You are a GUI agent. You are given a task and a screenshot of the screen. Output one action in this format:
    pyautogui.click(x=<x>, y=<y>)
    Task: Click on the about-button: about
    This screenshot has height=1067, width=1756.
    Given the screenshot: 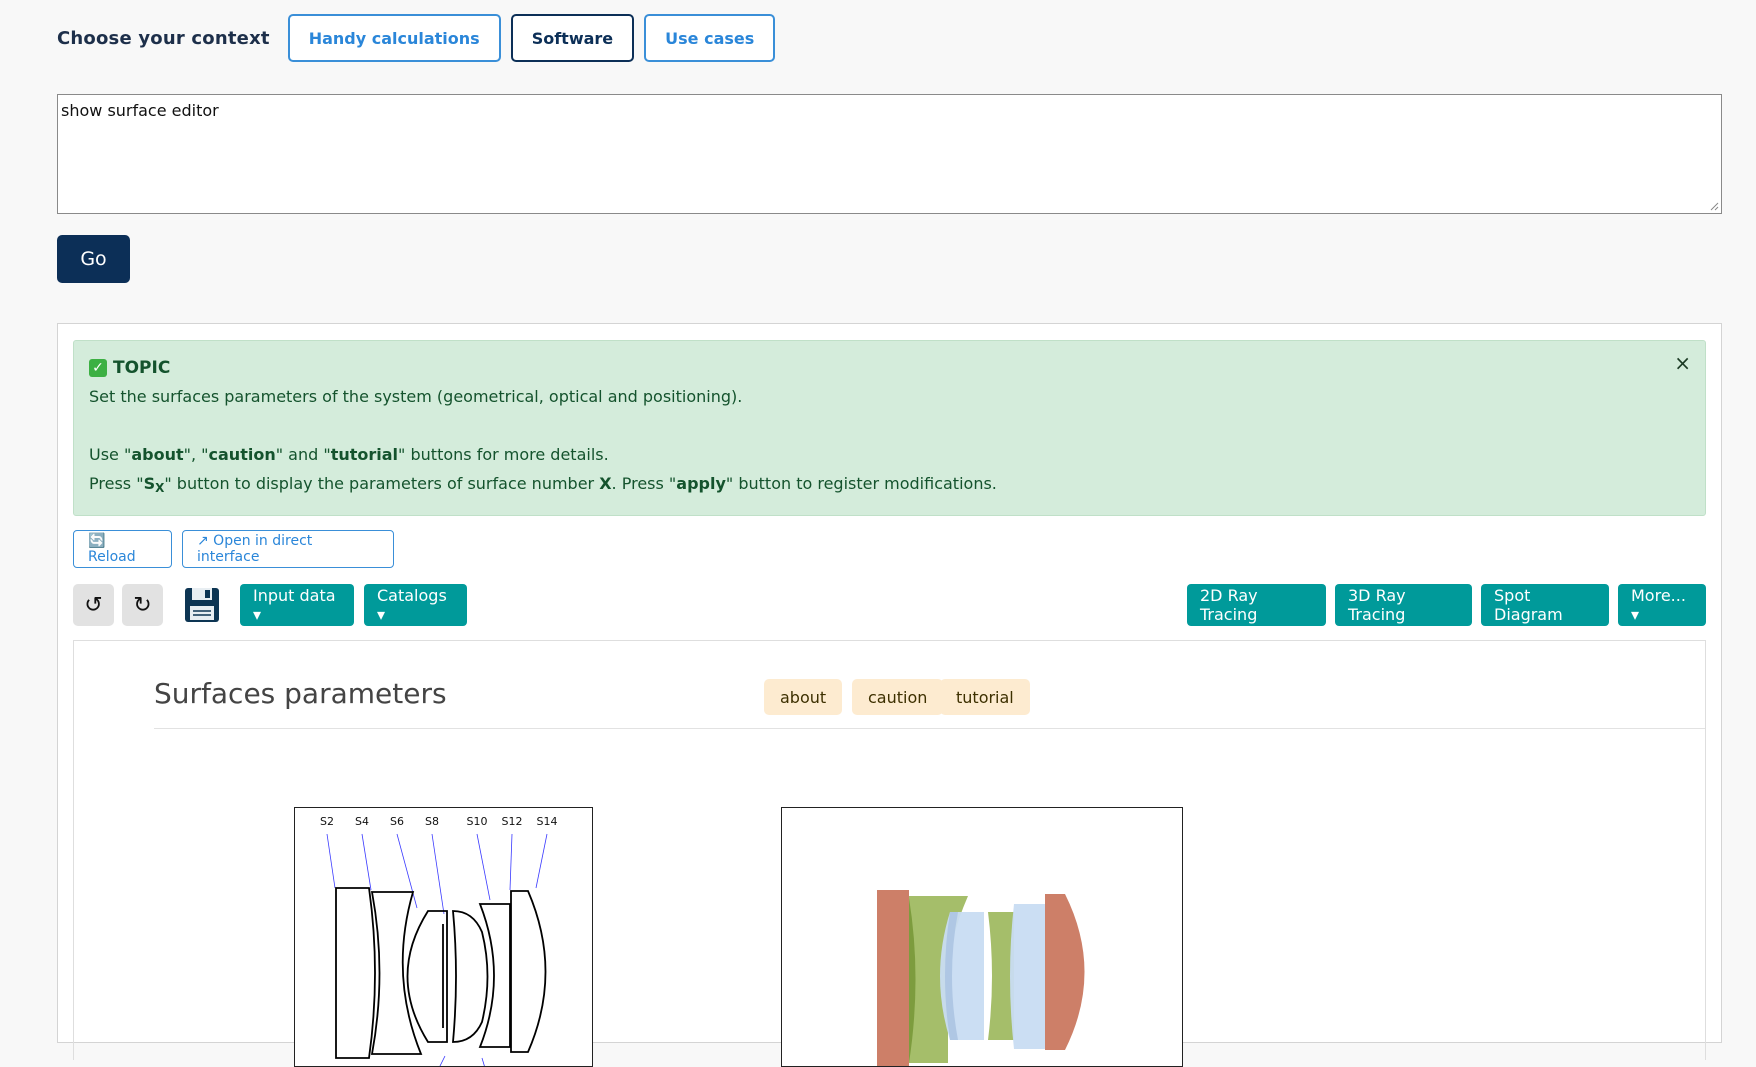 What is the action you would take?
    pyautogui.click(x=803, y=697)
    